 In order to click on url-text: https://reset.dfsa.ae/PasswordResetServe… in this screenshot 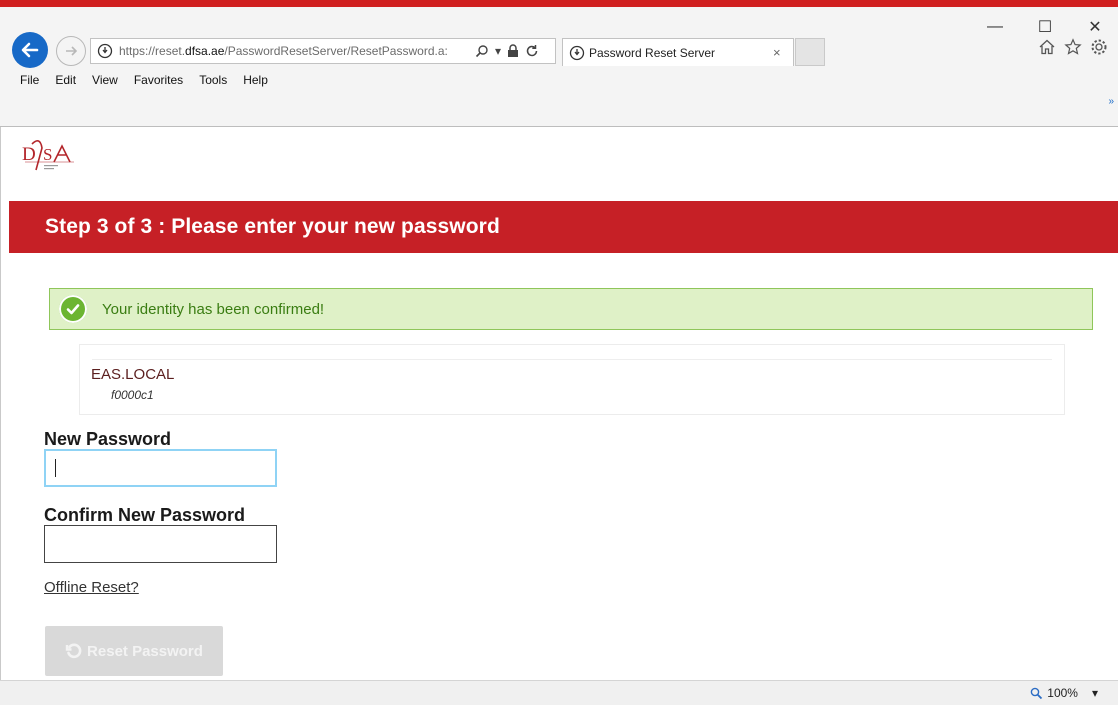, I will do `click(295, 51)`.